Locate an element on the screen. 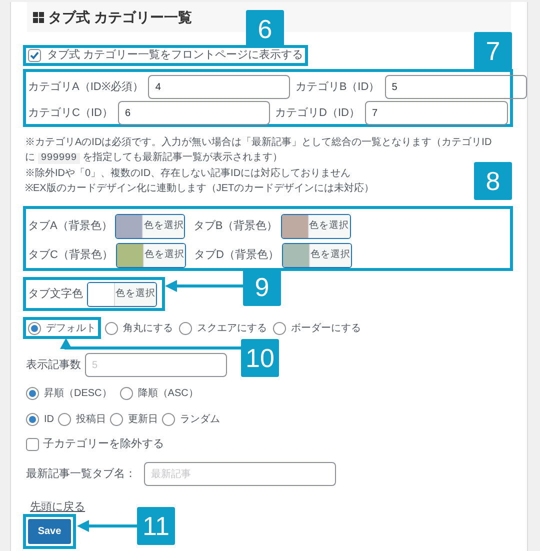  save-button: Save is located at coordinates (49, 531).